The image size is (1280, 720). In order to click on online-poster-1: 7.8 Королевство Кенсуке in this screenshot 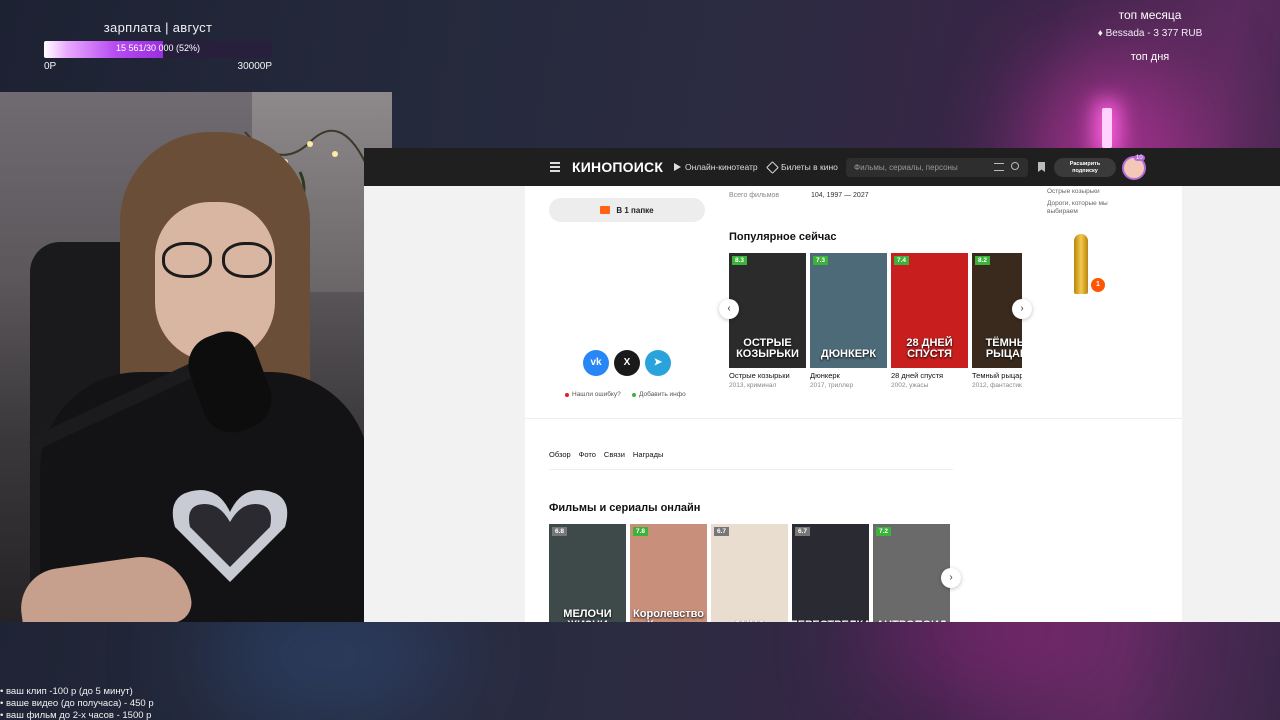, I will do `click(668, 573)`.